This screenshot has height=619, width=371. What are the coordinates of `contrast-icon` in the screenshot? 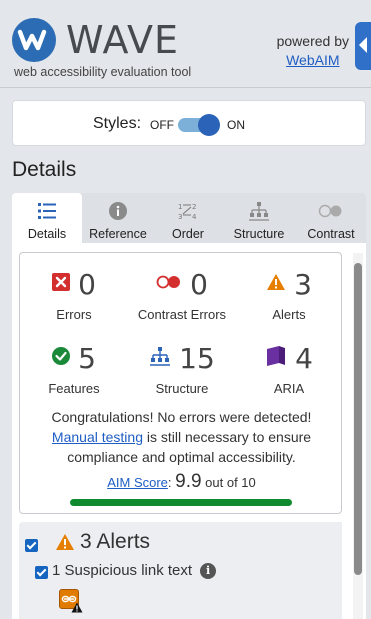 It's located at (331, 211).